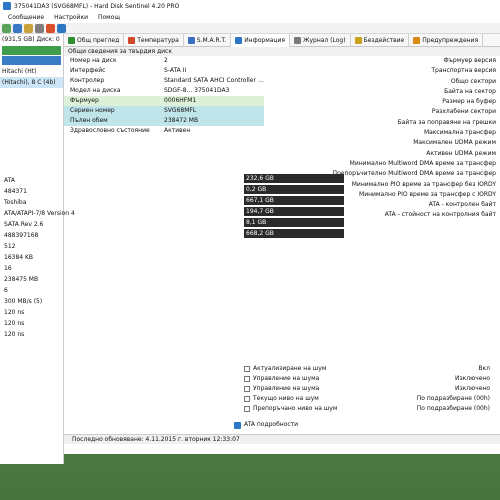 The image size is (500, 500). I want to click on partition-bar: 8,1 GB, so click(294, 222).